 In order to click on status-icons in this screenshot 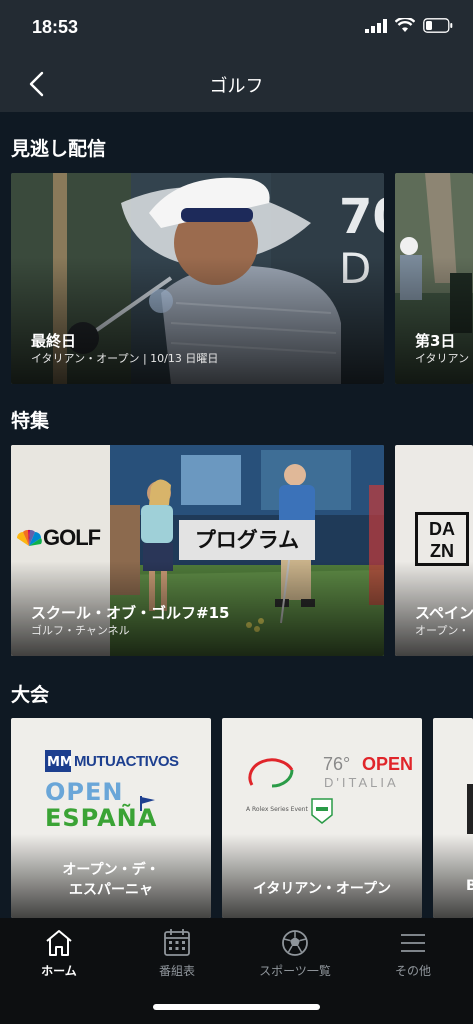, I will do `click(409, 25)`.